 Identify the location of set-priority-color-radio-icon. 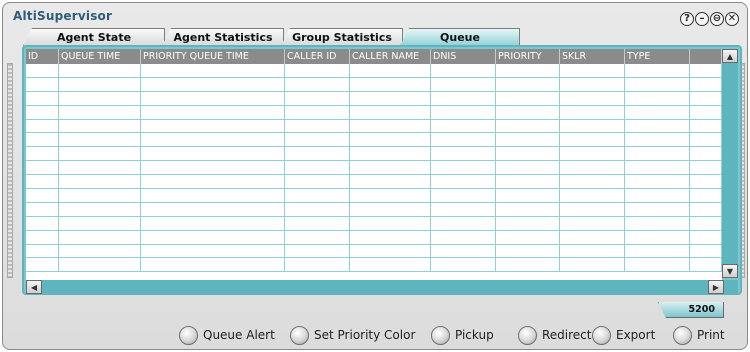
(299, 335).